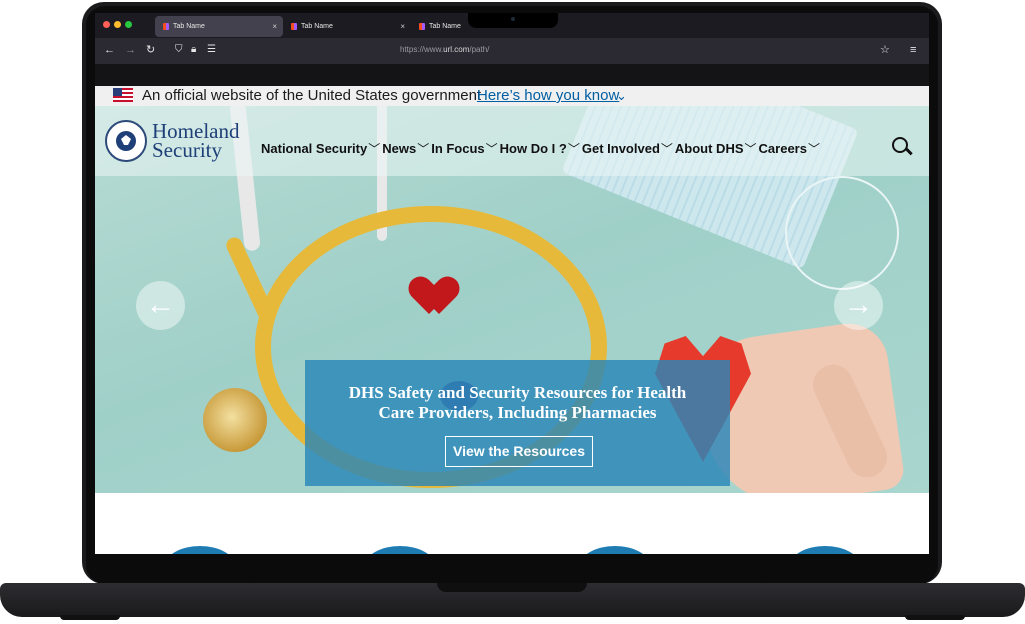 The height and width of the screenshot is (624, 1025). I want to click on maximize-window-button, so click(128, 24).